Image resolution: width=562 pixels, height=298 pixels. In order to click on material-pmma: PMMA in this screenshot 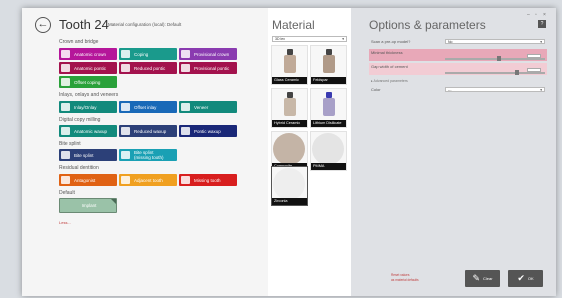, I will do `click(328, 151)`.